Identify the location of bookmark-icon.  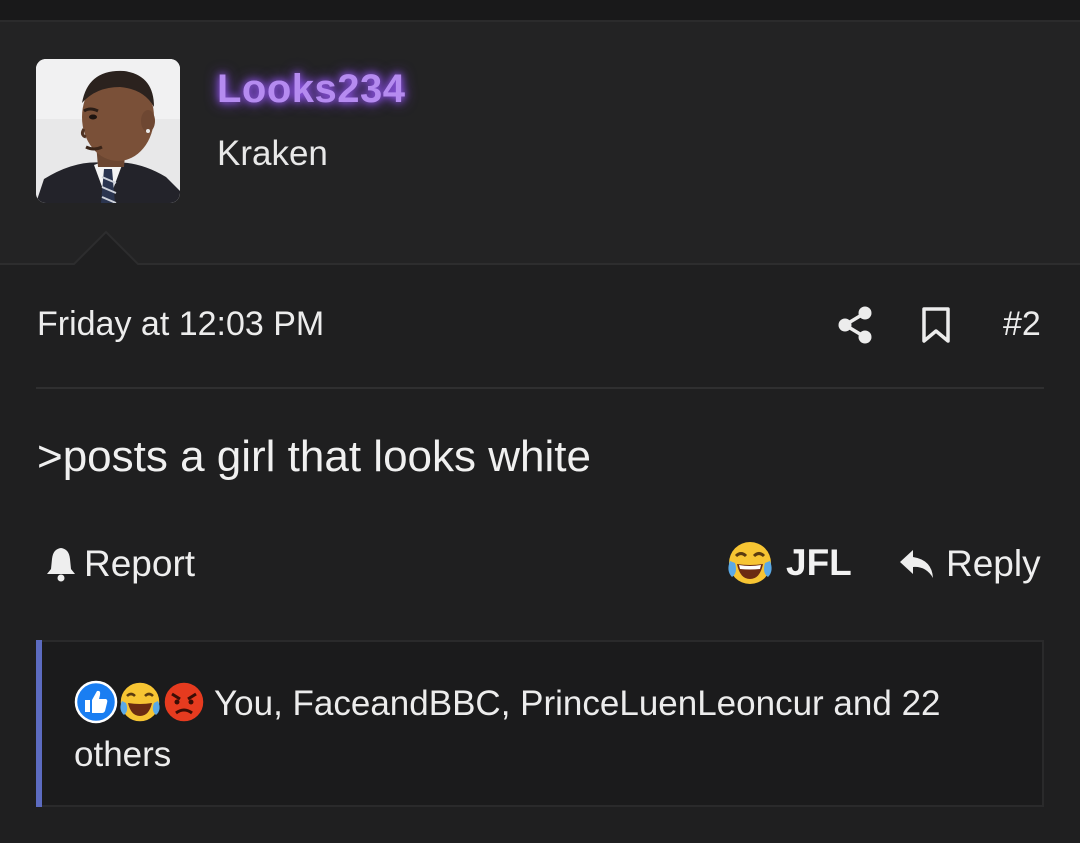
(936, 325).